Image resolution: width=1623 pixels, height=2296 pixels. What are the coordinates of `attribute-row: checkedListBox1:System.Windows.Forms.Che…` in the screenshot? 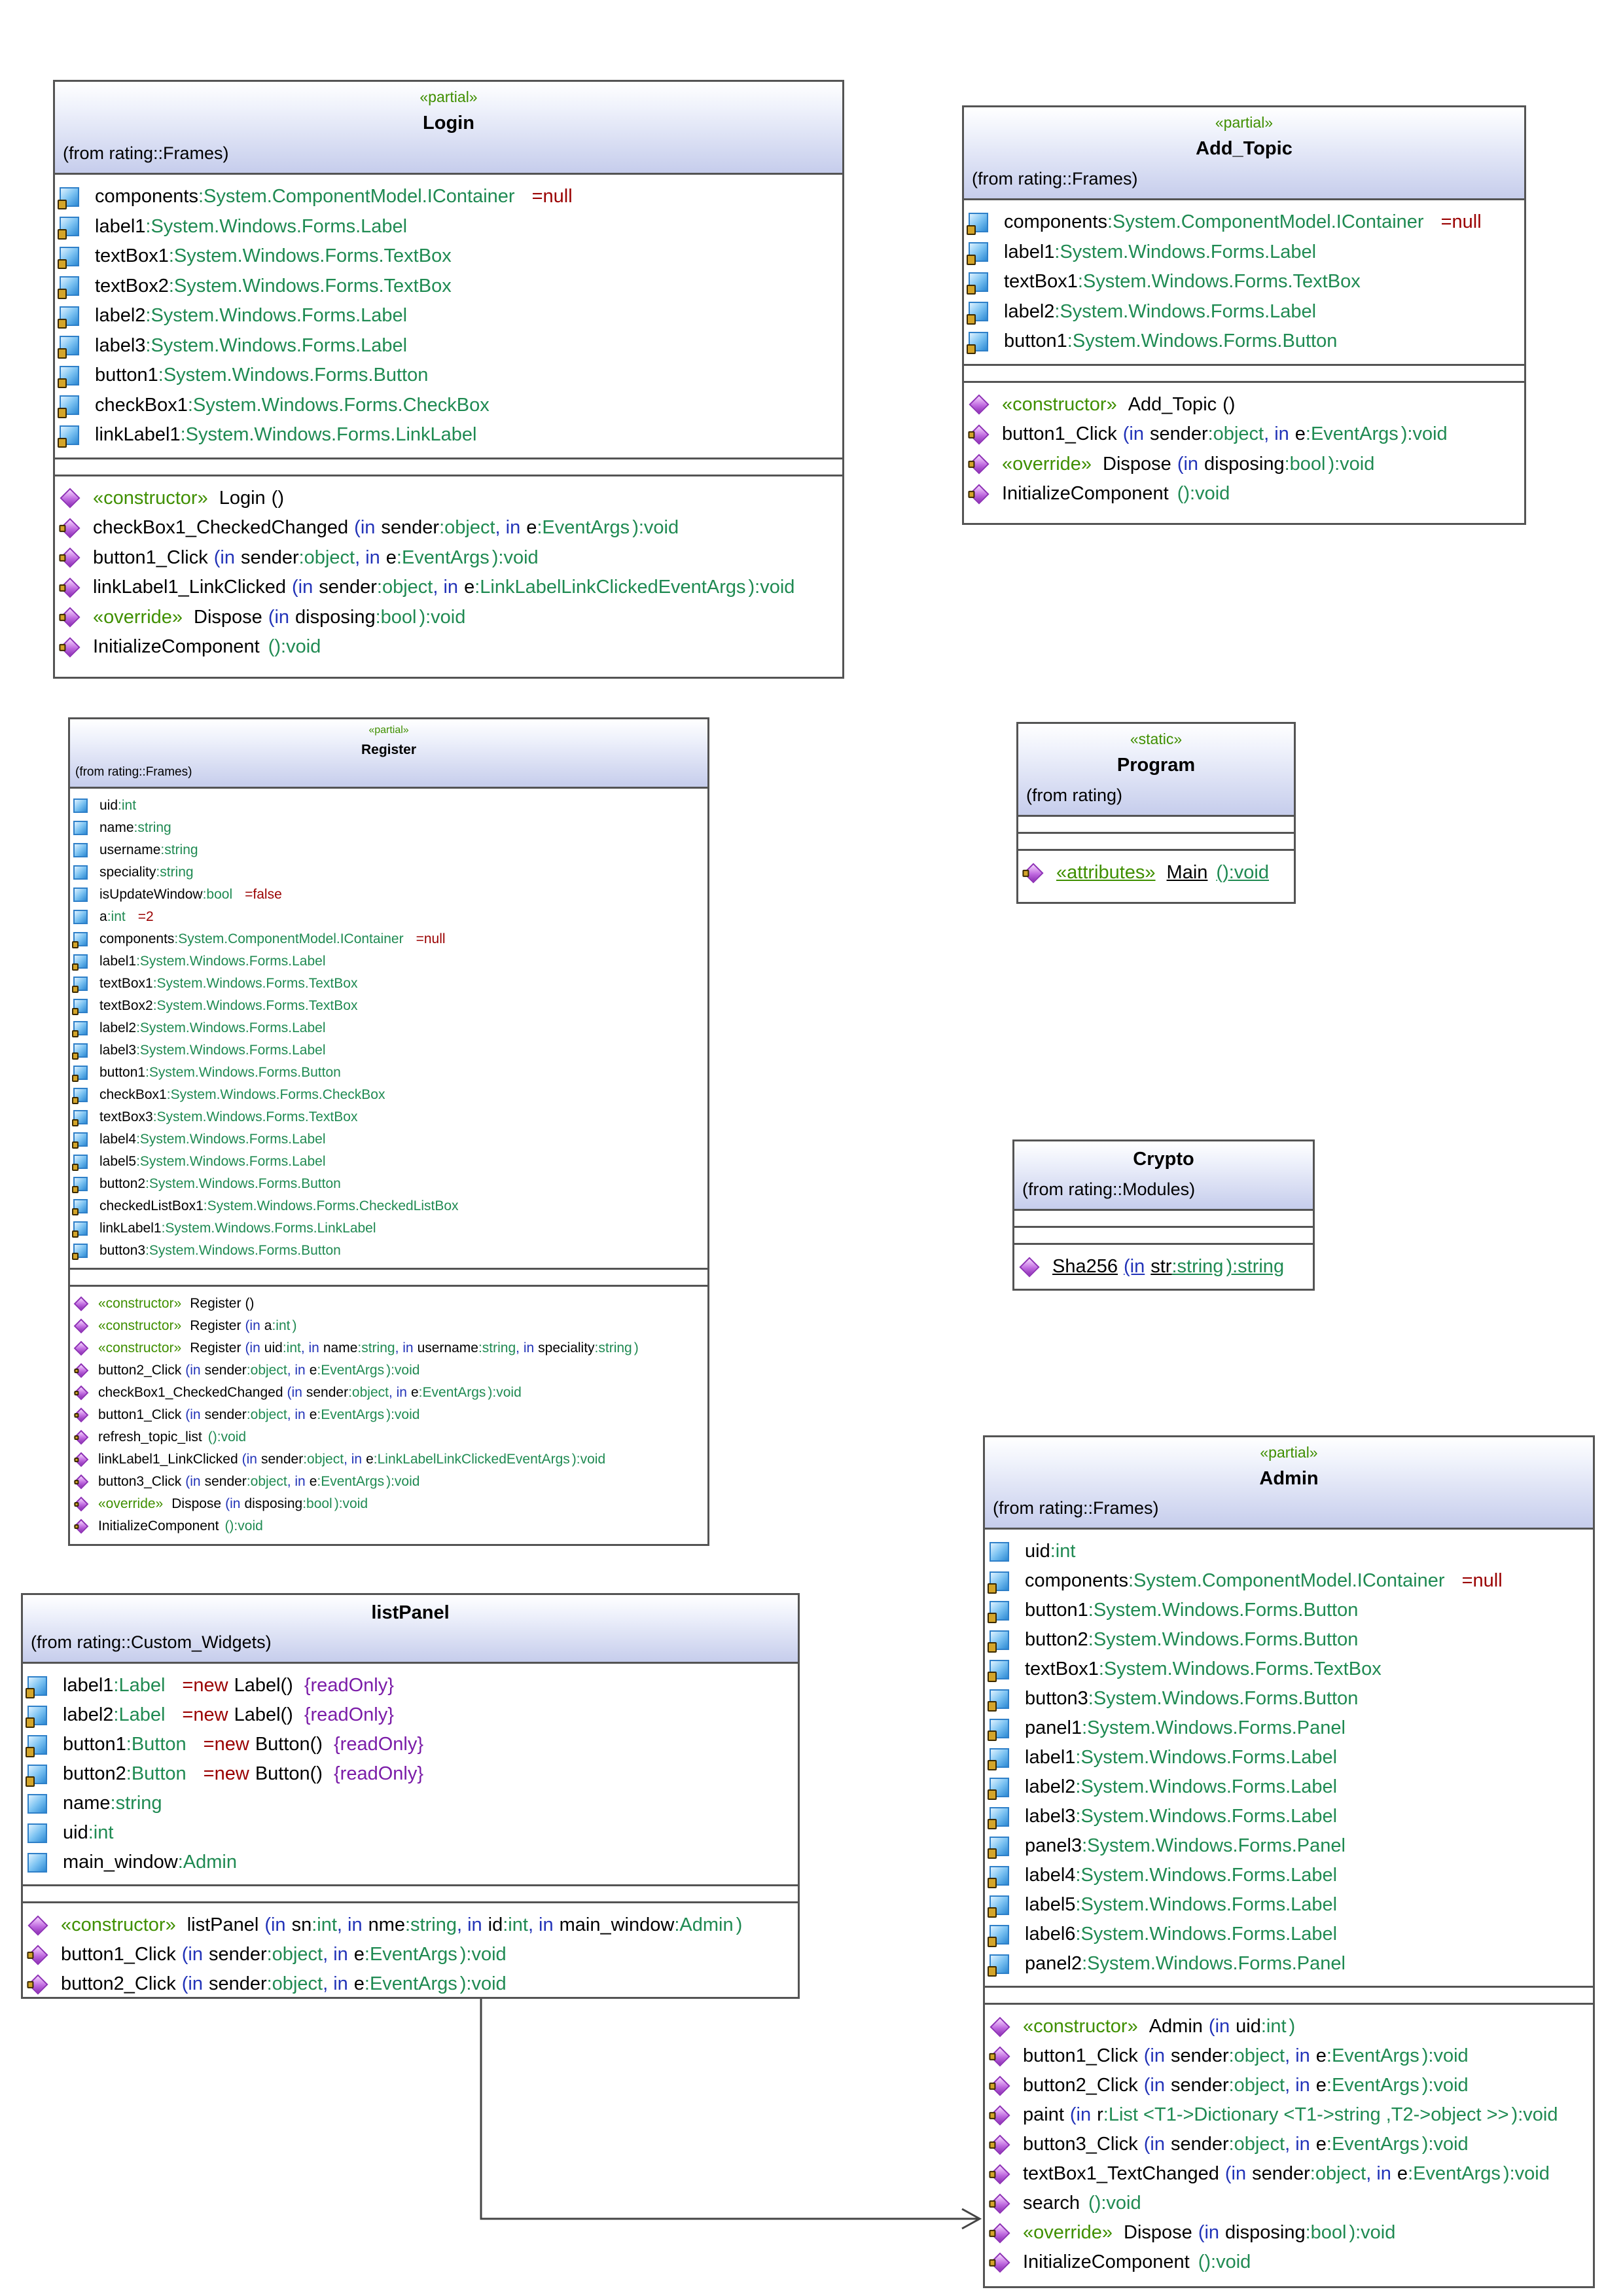 It's located at (388, 1206).